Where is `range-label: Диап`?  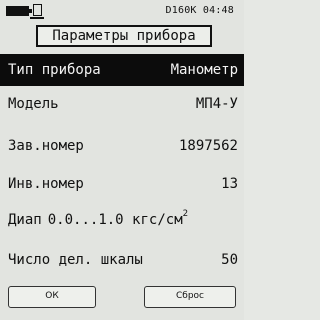
range-label: Диап is located at coordinates (25, 220).